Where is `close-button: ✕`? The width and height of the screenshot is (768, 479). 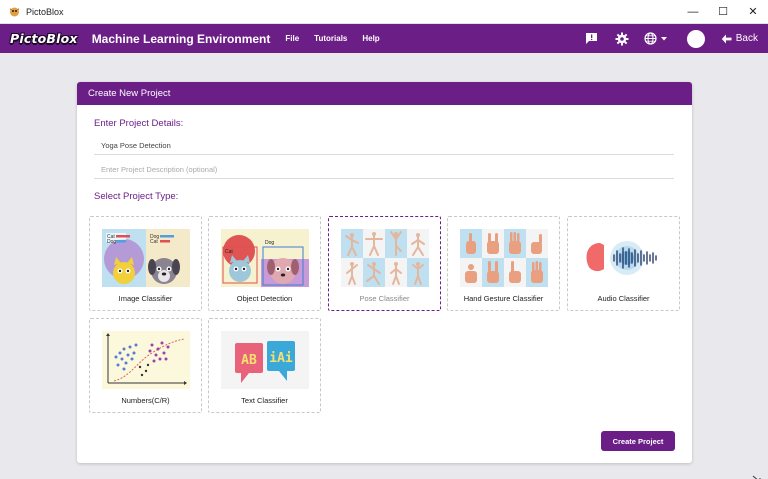 close-button: ✕ is located at coordinates (753, 12).